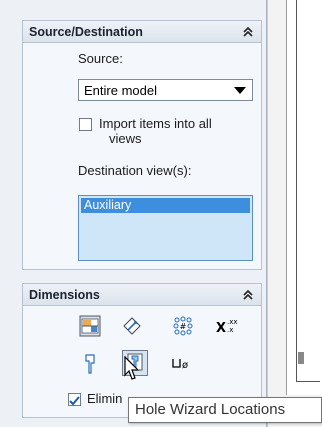 The width and height of the screenshot is (322, 427). Describe the element at coordinates (120, 90) in the screenshot. I see `source-dropdown-value: Entire model` at that location.